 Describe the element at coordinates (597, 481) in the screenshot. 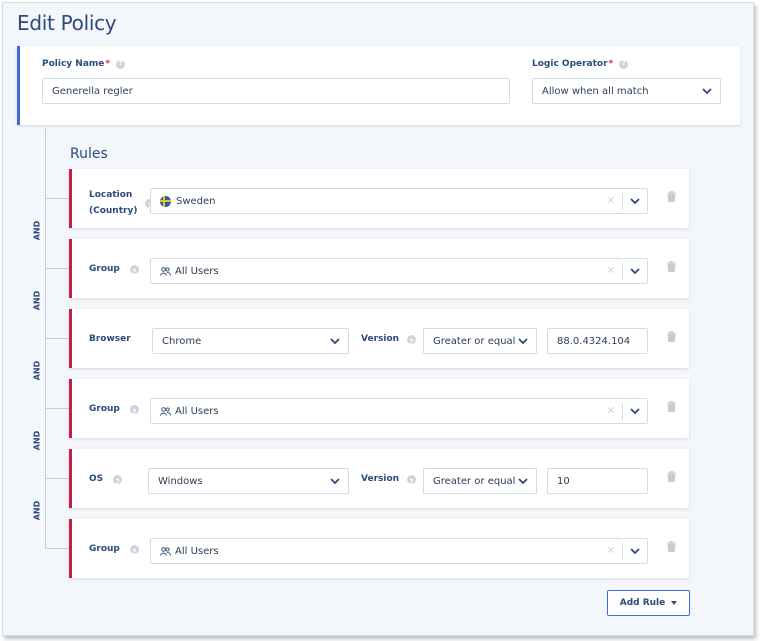

I see `version-input: 10` at that location.